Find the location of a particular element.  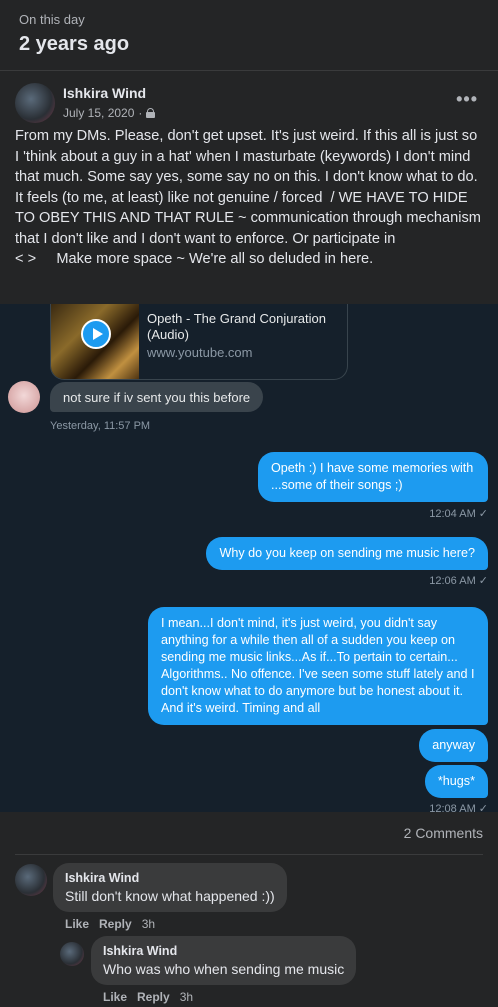

divider is located at coordinates (249, 854).